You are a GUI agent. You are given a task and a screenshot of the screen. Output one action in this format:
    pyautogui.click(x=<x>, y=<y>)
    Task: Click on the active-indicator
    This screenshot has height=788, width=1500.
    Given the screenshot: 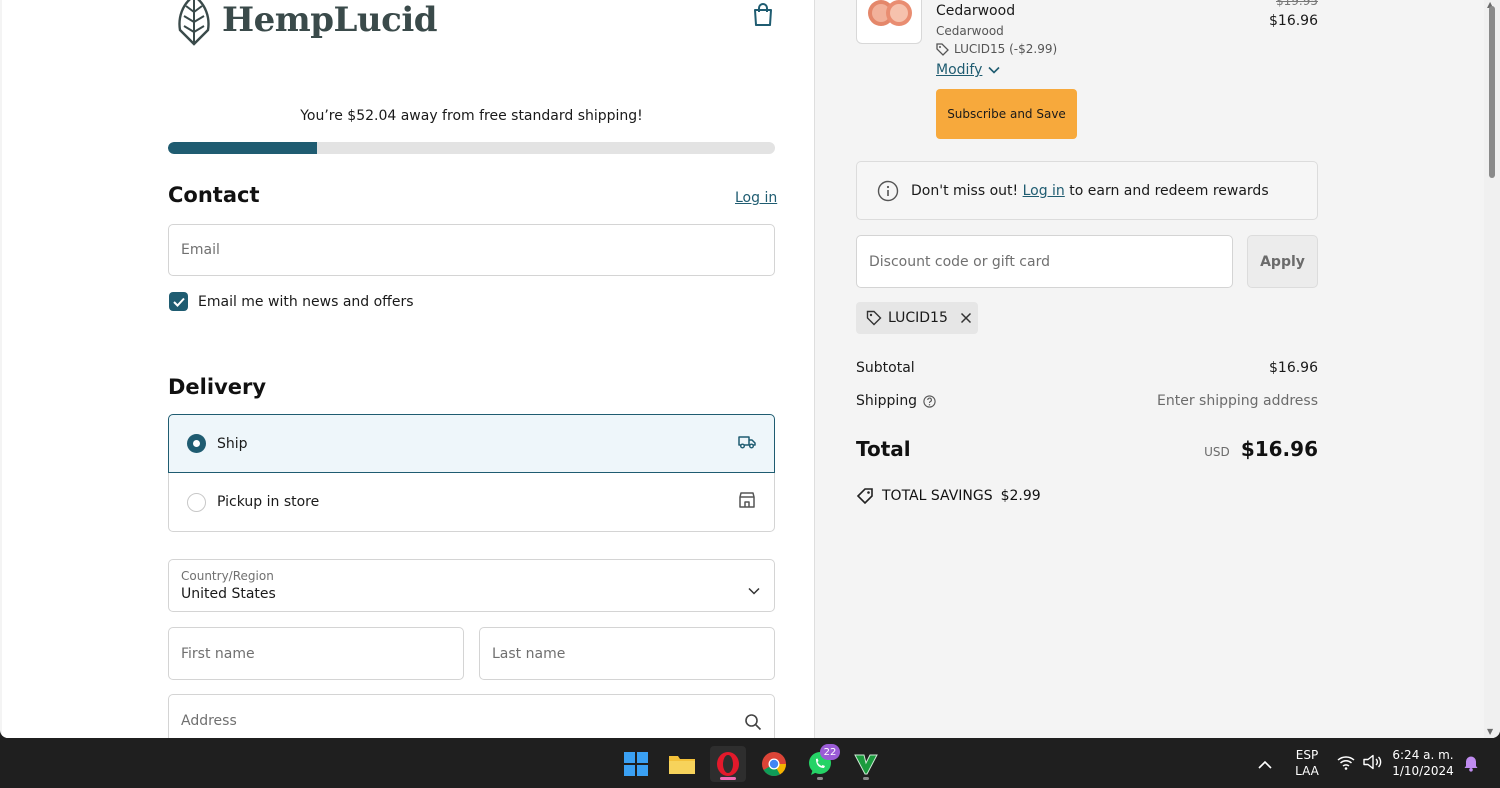 What is the action you would take?
    pyautogui.click(x=728, y=778)
    